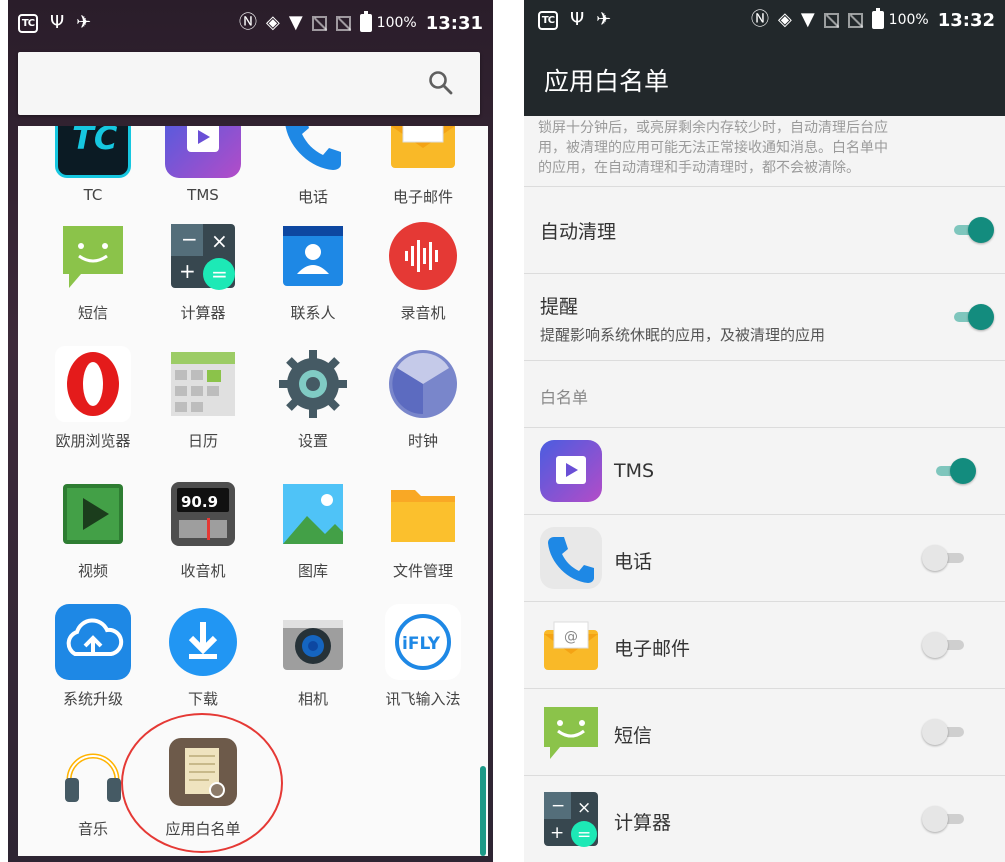  I want to click on ifly-badge-text: iFLY, so click(421, 644).